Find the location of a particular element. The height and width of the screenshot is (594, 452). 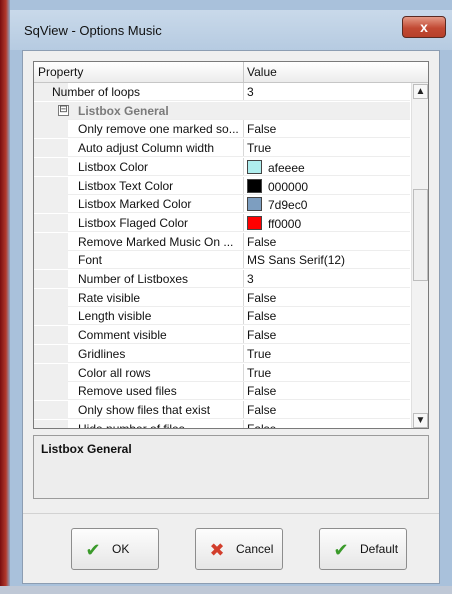

property-name: Hide number of files is located at coordinates (131, 425).